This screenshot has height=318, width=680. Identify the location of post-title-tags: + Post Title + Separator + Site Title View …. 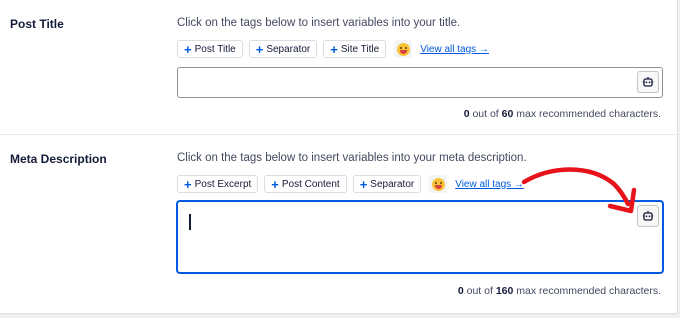
(333, 49).